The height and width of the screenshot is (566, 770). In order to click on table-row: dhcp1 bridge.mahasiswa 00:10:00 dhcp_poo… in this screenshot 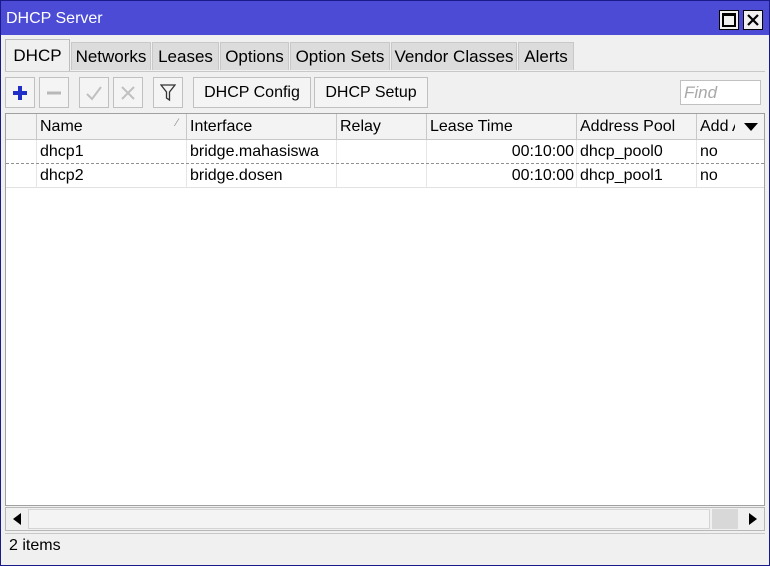, I will do `click(385, 152)`.